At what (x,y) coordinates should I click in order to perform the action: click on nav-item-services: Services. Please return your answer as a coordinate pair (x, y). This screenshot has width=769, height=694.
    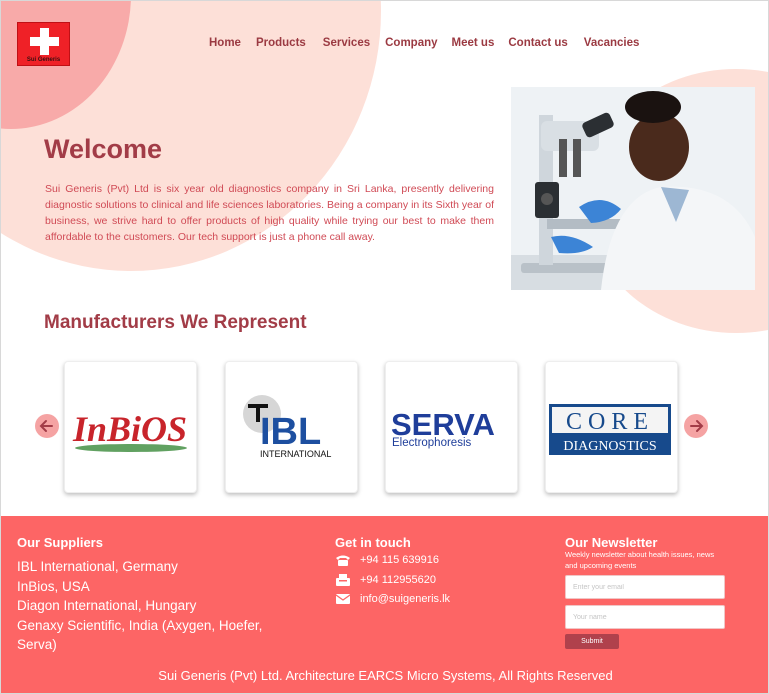
    Looking at the image, I should click on (346, 43).